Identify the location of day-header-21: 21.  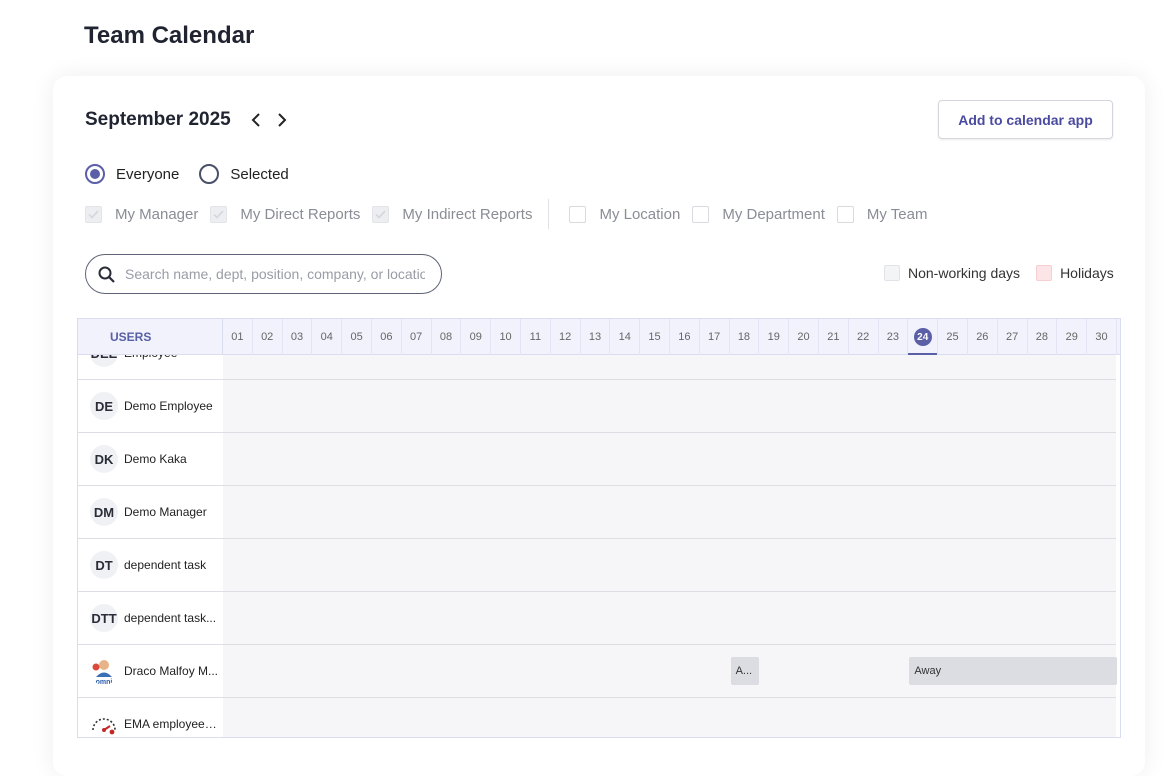
(834, 337).